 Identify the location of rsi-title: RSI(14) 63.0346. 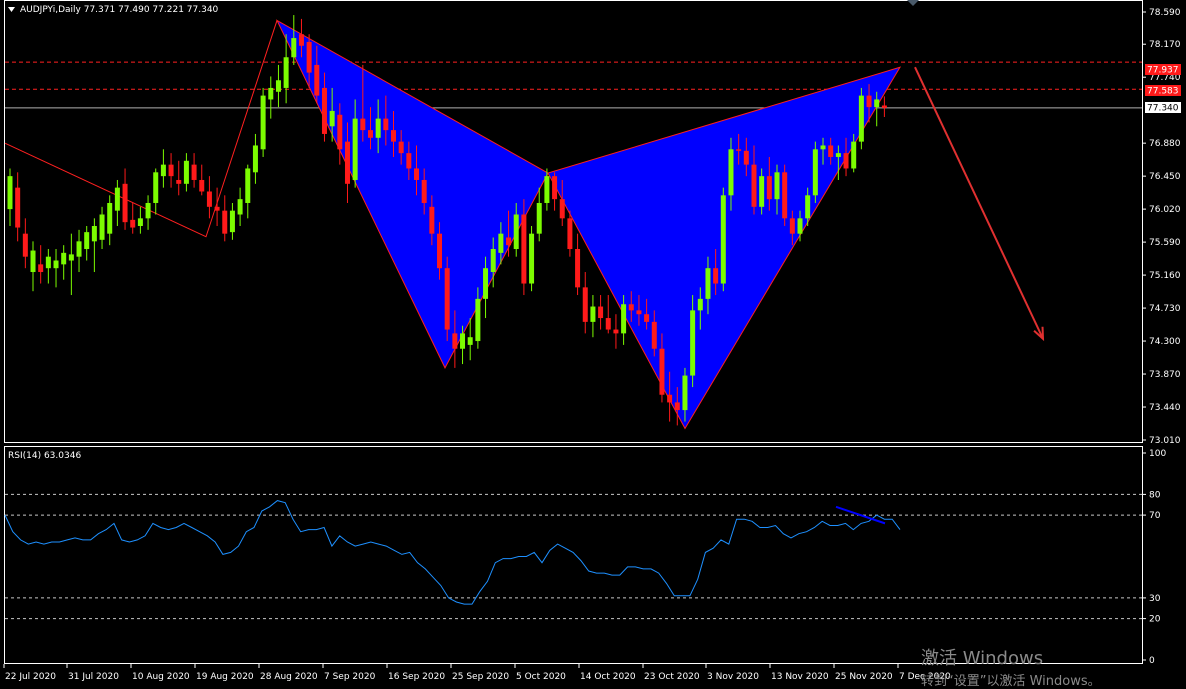
(44, 456).